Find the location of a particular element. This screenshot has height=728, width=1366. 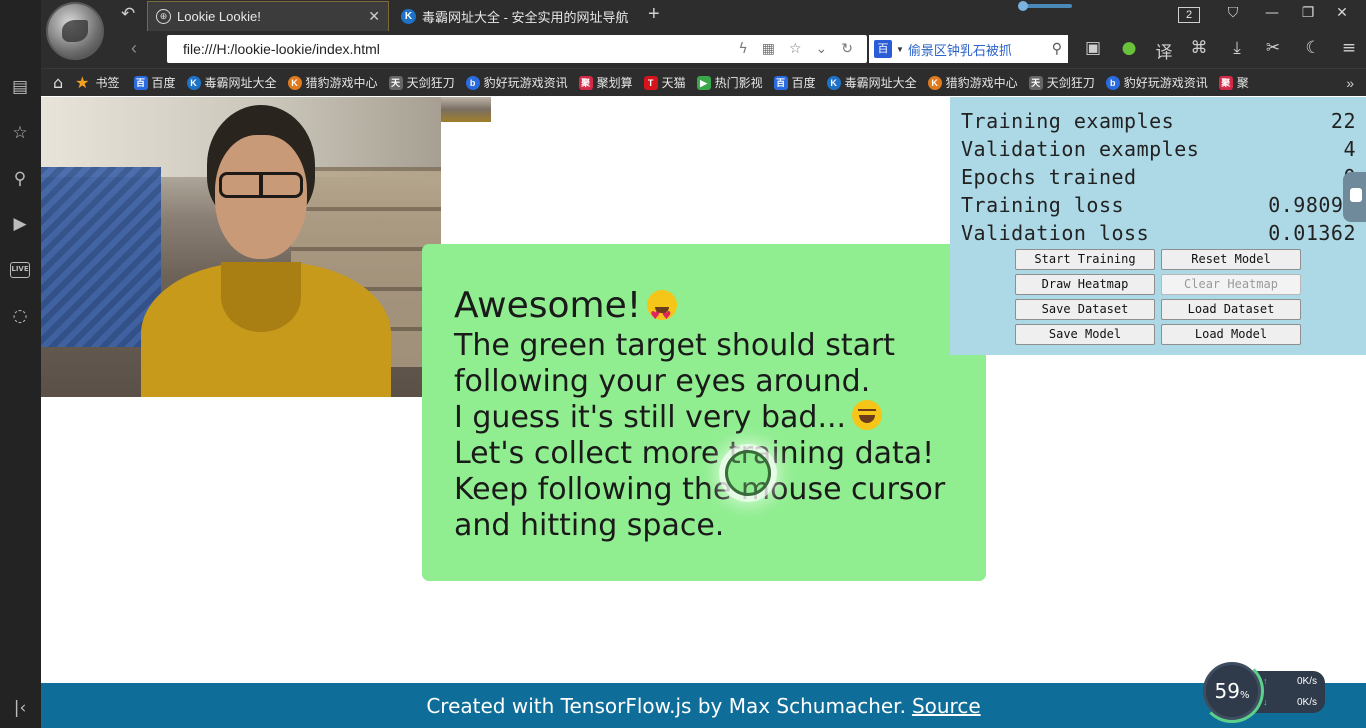

cpu-usage-arc is located at coordinates (1232, 691).